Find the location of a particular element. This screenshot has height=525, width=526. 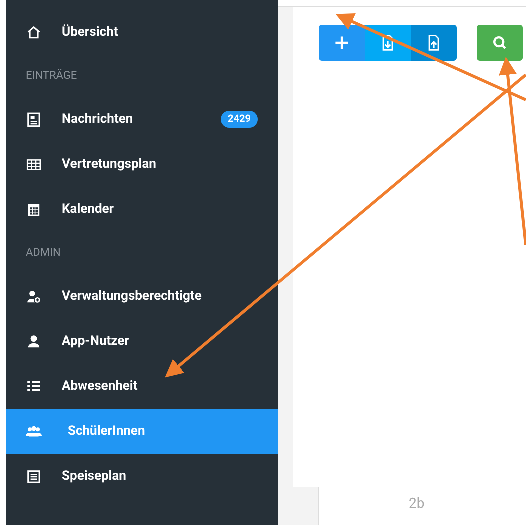

newspaper-icon is located at coordinates (34, 120).